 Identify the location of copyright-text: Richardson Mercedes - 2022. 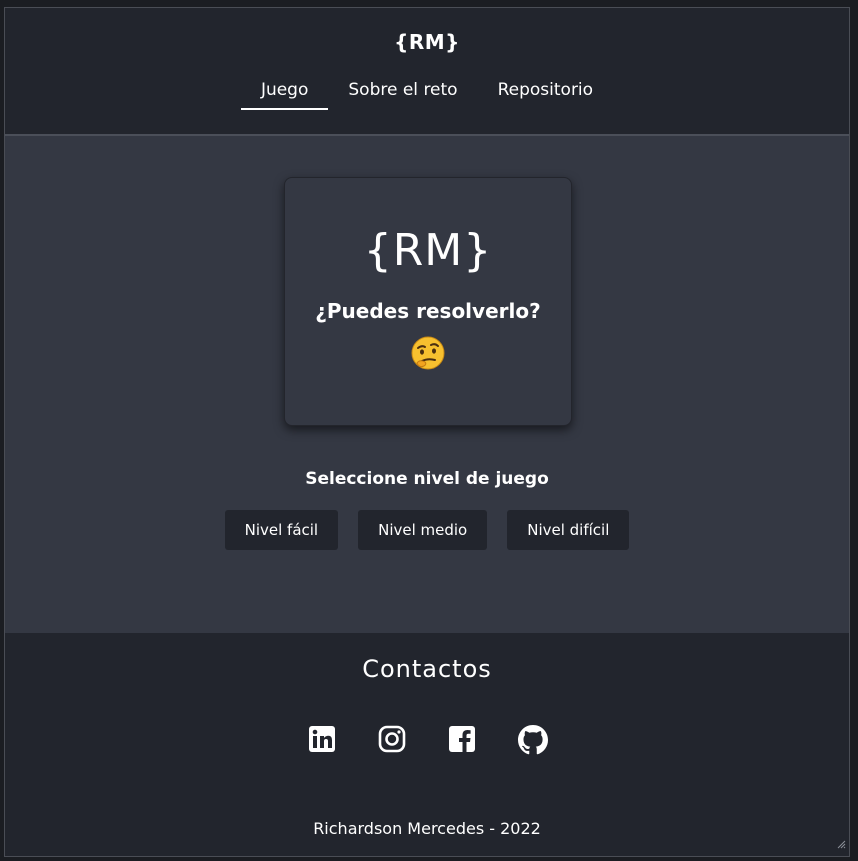
(427, 828).